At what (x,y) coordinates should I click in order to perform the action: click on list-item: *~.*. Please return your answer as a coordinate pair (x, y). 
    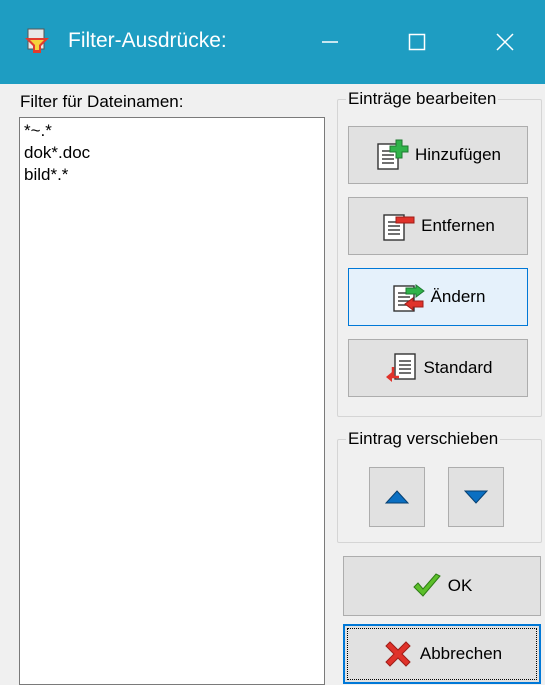
    Looking at the image, I should click on (172, 131).